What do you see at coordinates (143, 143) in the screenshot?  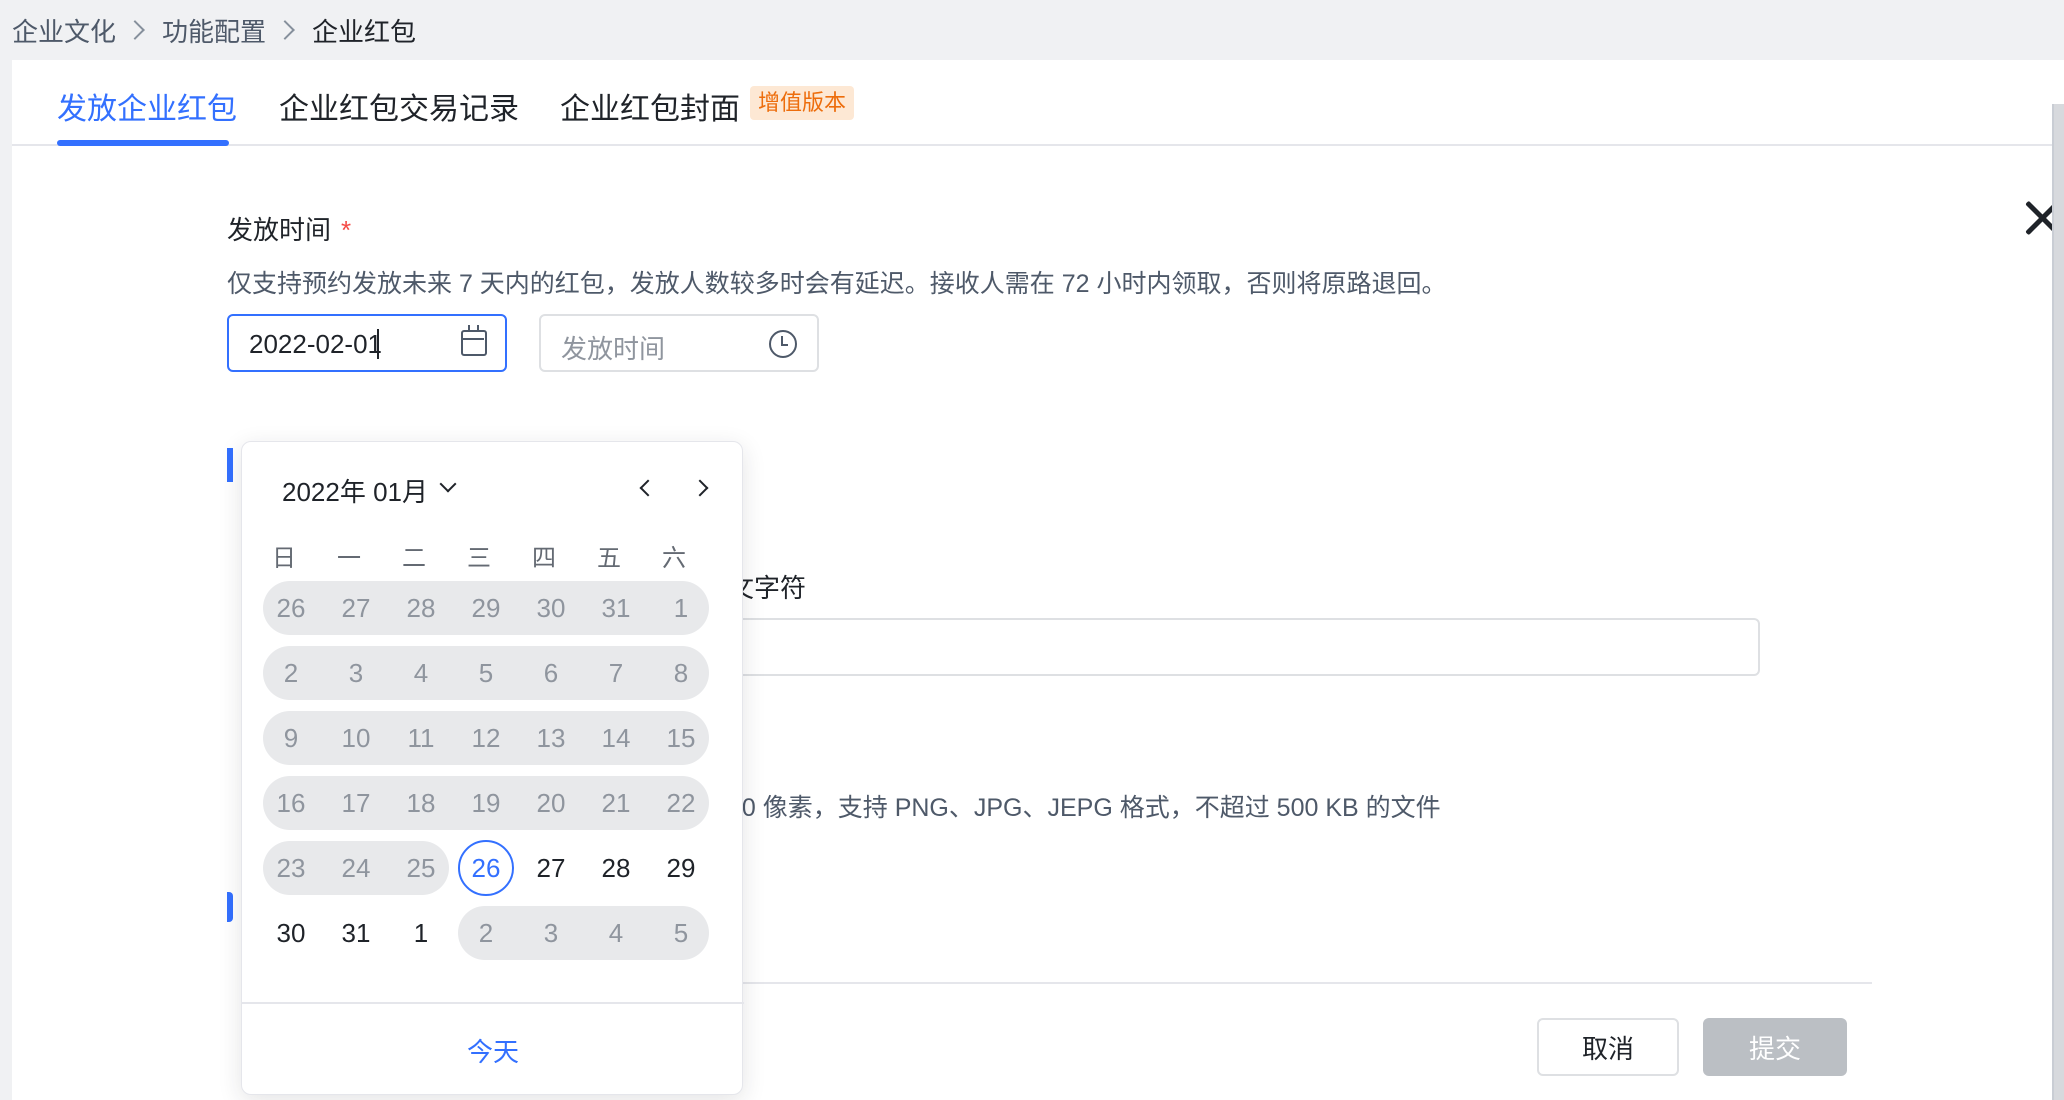 I see `active-tab-indicator` at bounding box center [143, 143].